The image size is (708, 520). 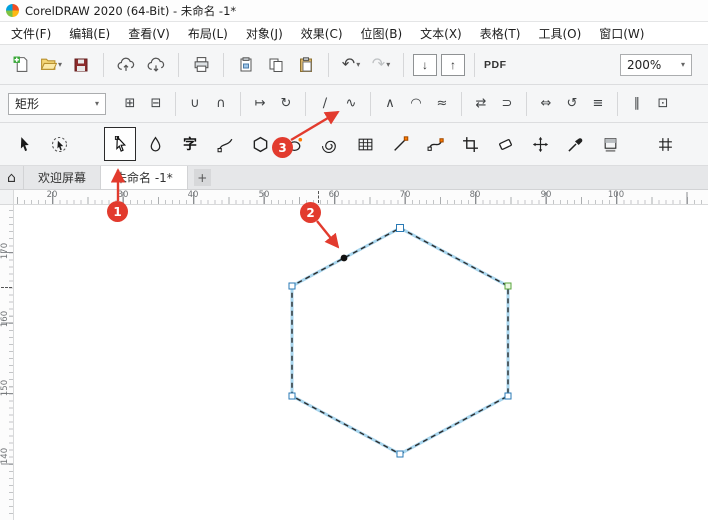 I want to click on pick-icon, so click(x=24, y=143).